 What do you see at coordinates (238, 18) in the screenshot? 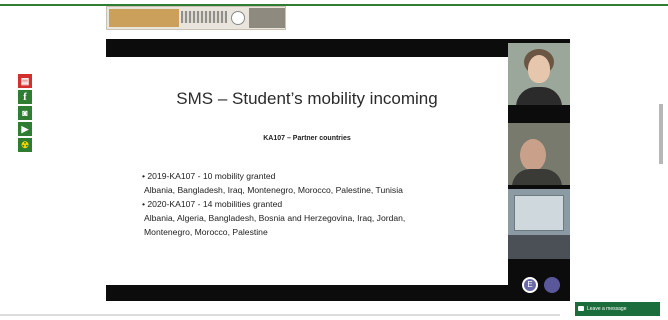
I see `banner-badge` at bounding box center [238, 18].